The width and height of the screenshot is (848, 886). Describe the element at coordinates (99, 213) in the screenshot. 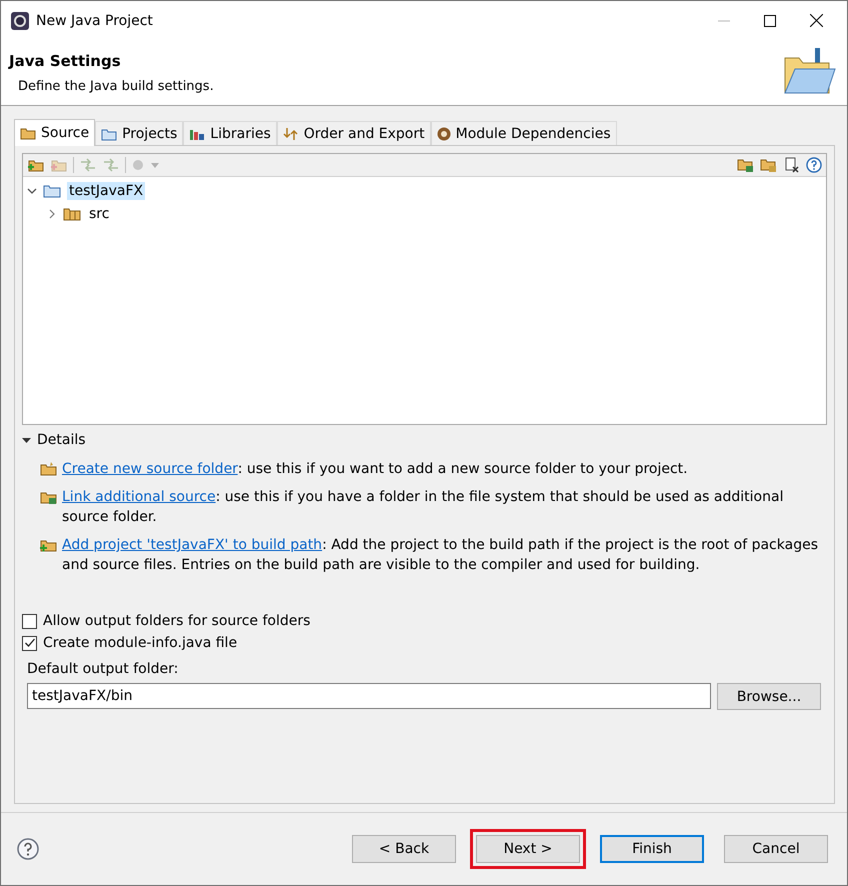

I see `tree-item: src` at that location.